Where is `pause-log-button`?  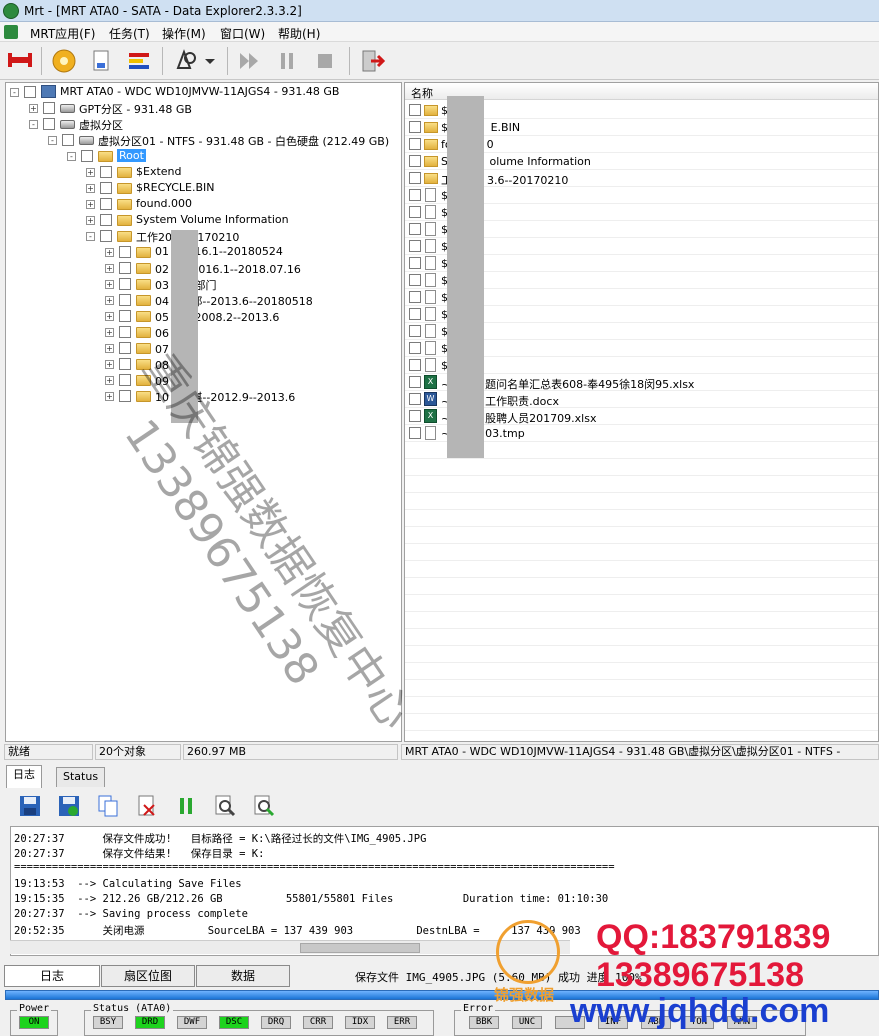
pause-log-button is located at coordinates (186, 806).